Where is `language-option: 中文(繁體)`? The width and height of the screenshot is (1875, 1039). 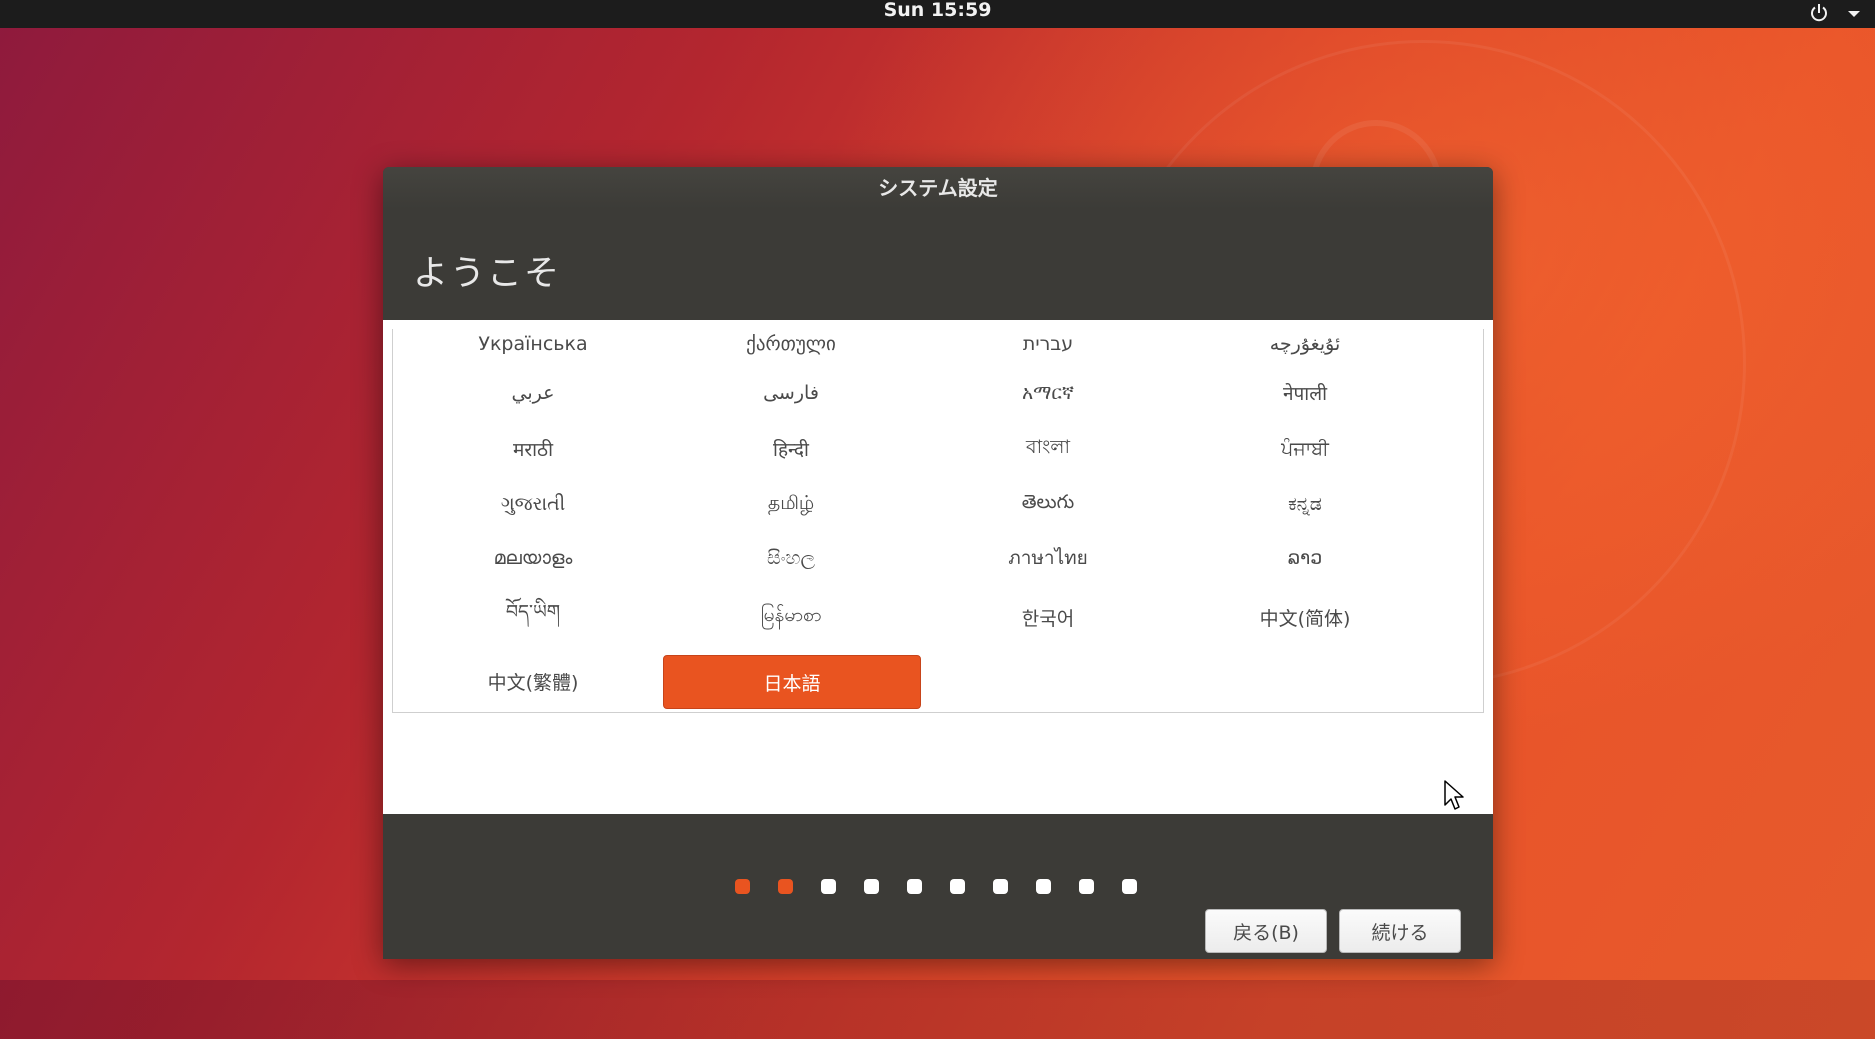
language-option: 中文(繁體) is located at coordinates (533, 681).